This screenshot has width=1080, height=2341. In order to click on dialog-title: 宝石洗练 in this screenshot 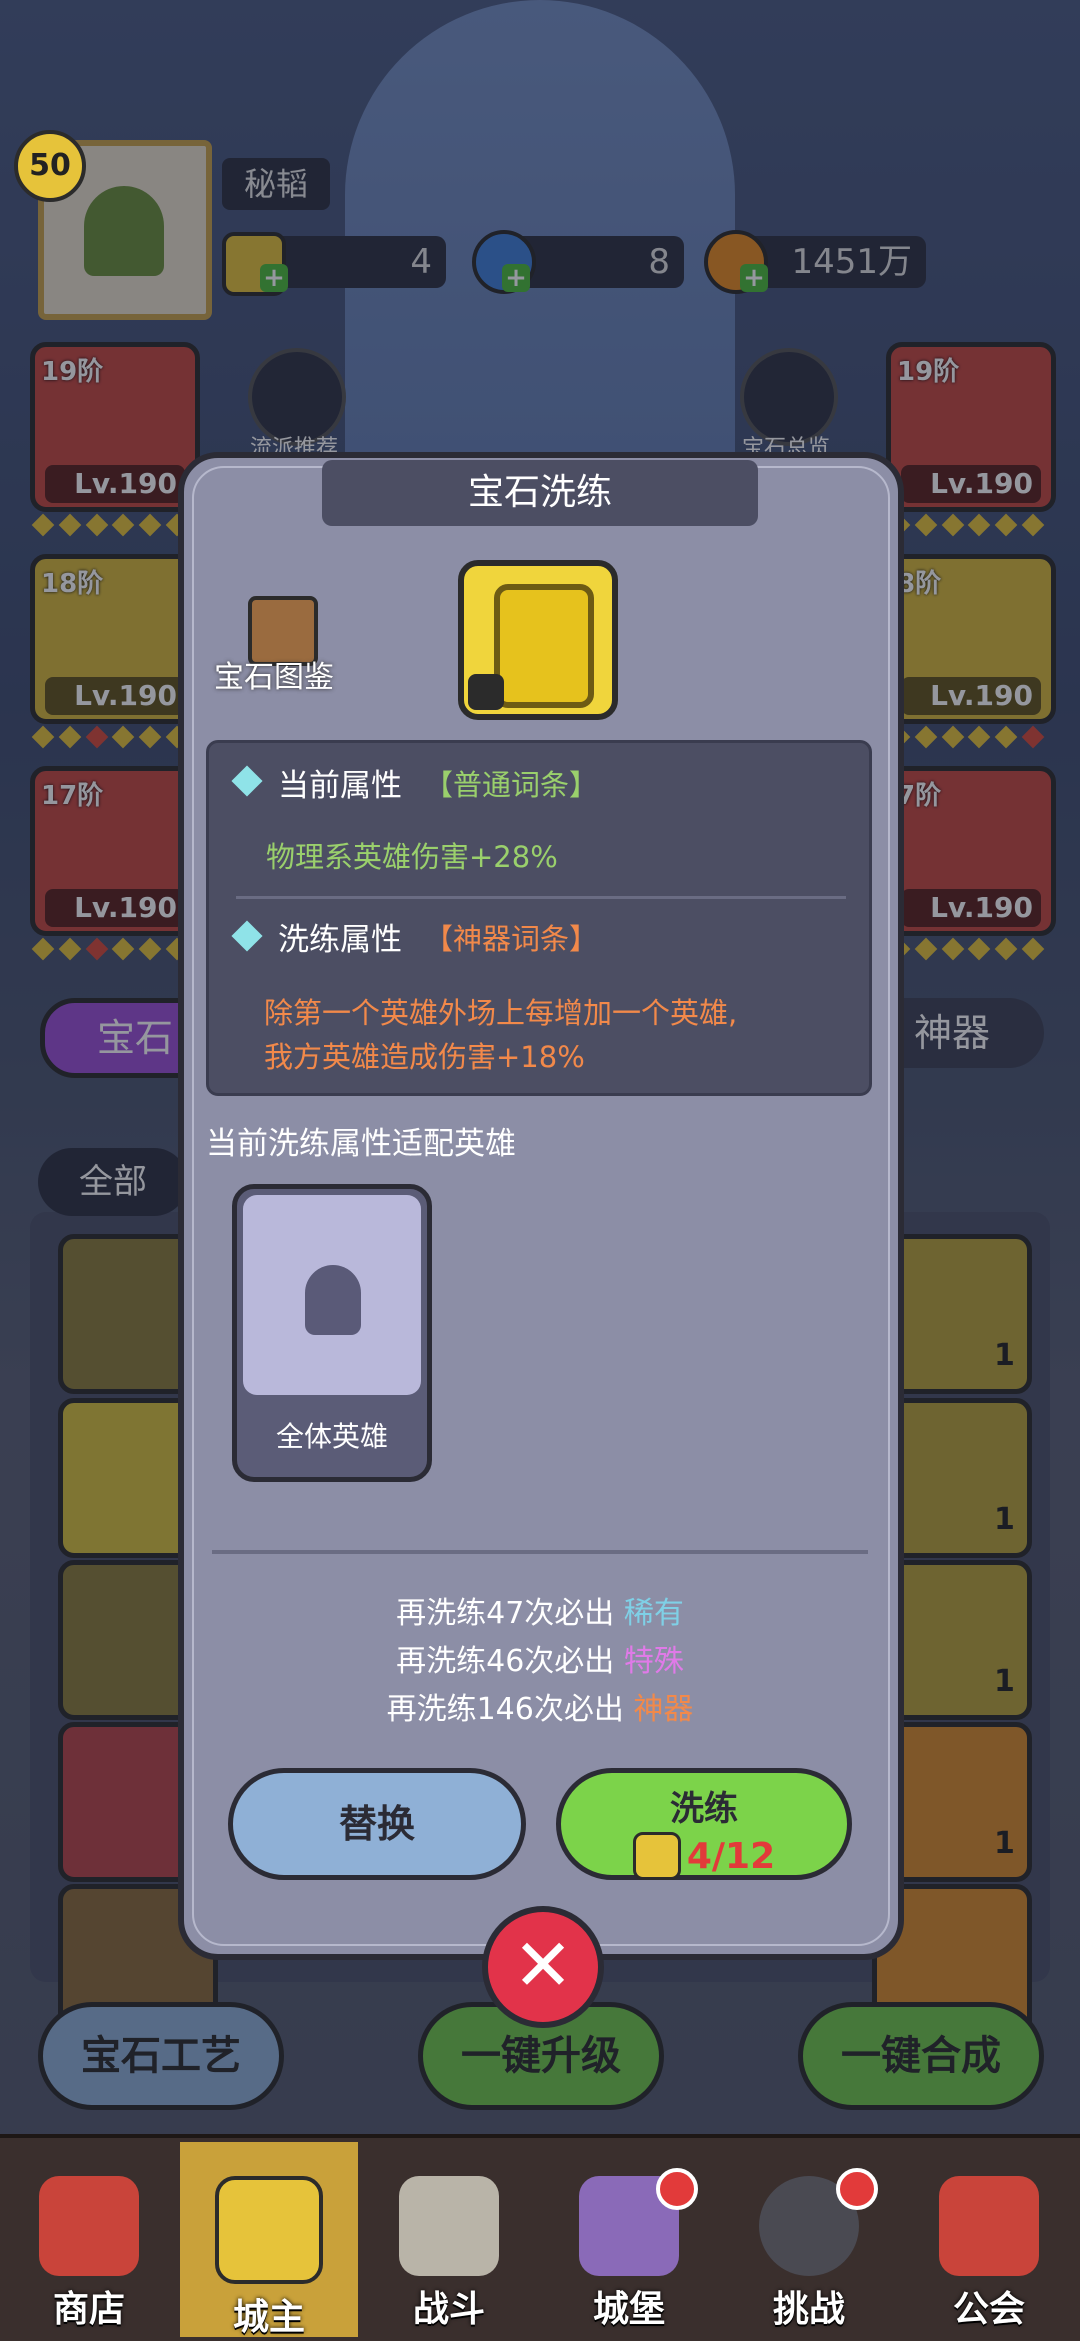, I will do `click(540, 493)`.